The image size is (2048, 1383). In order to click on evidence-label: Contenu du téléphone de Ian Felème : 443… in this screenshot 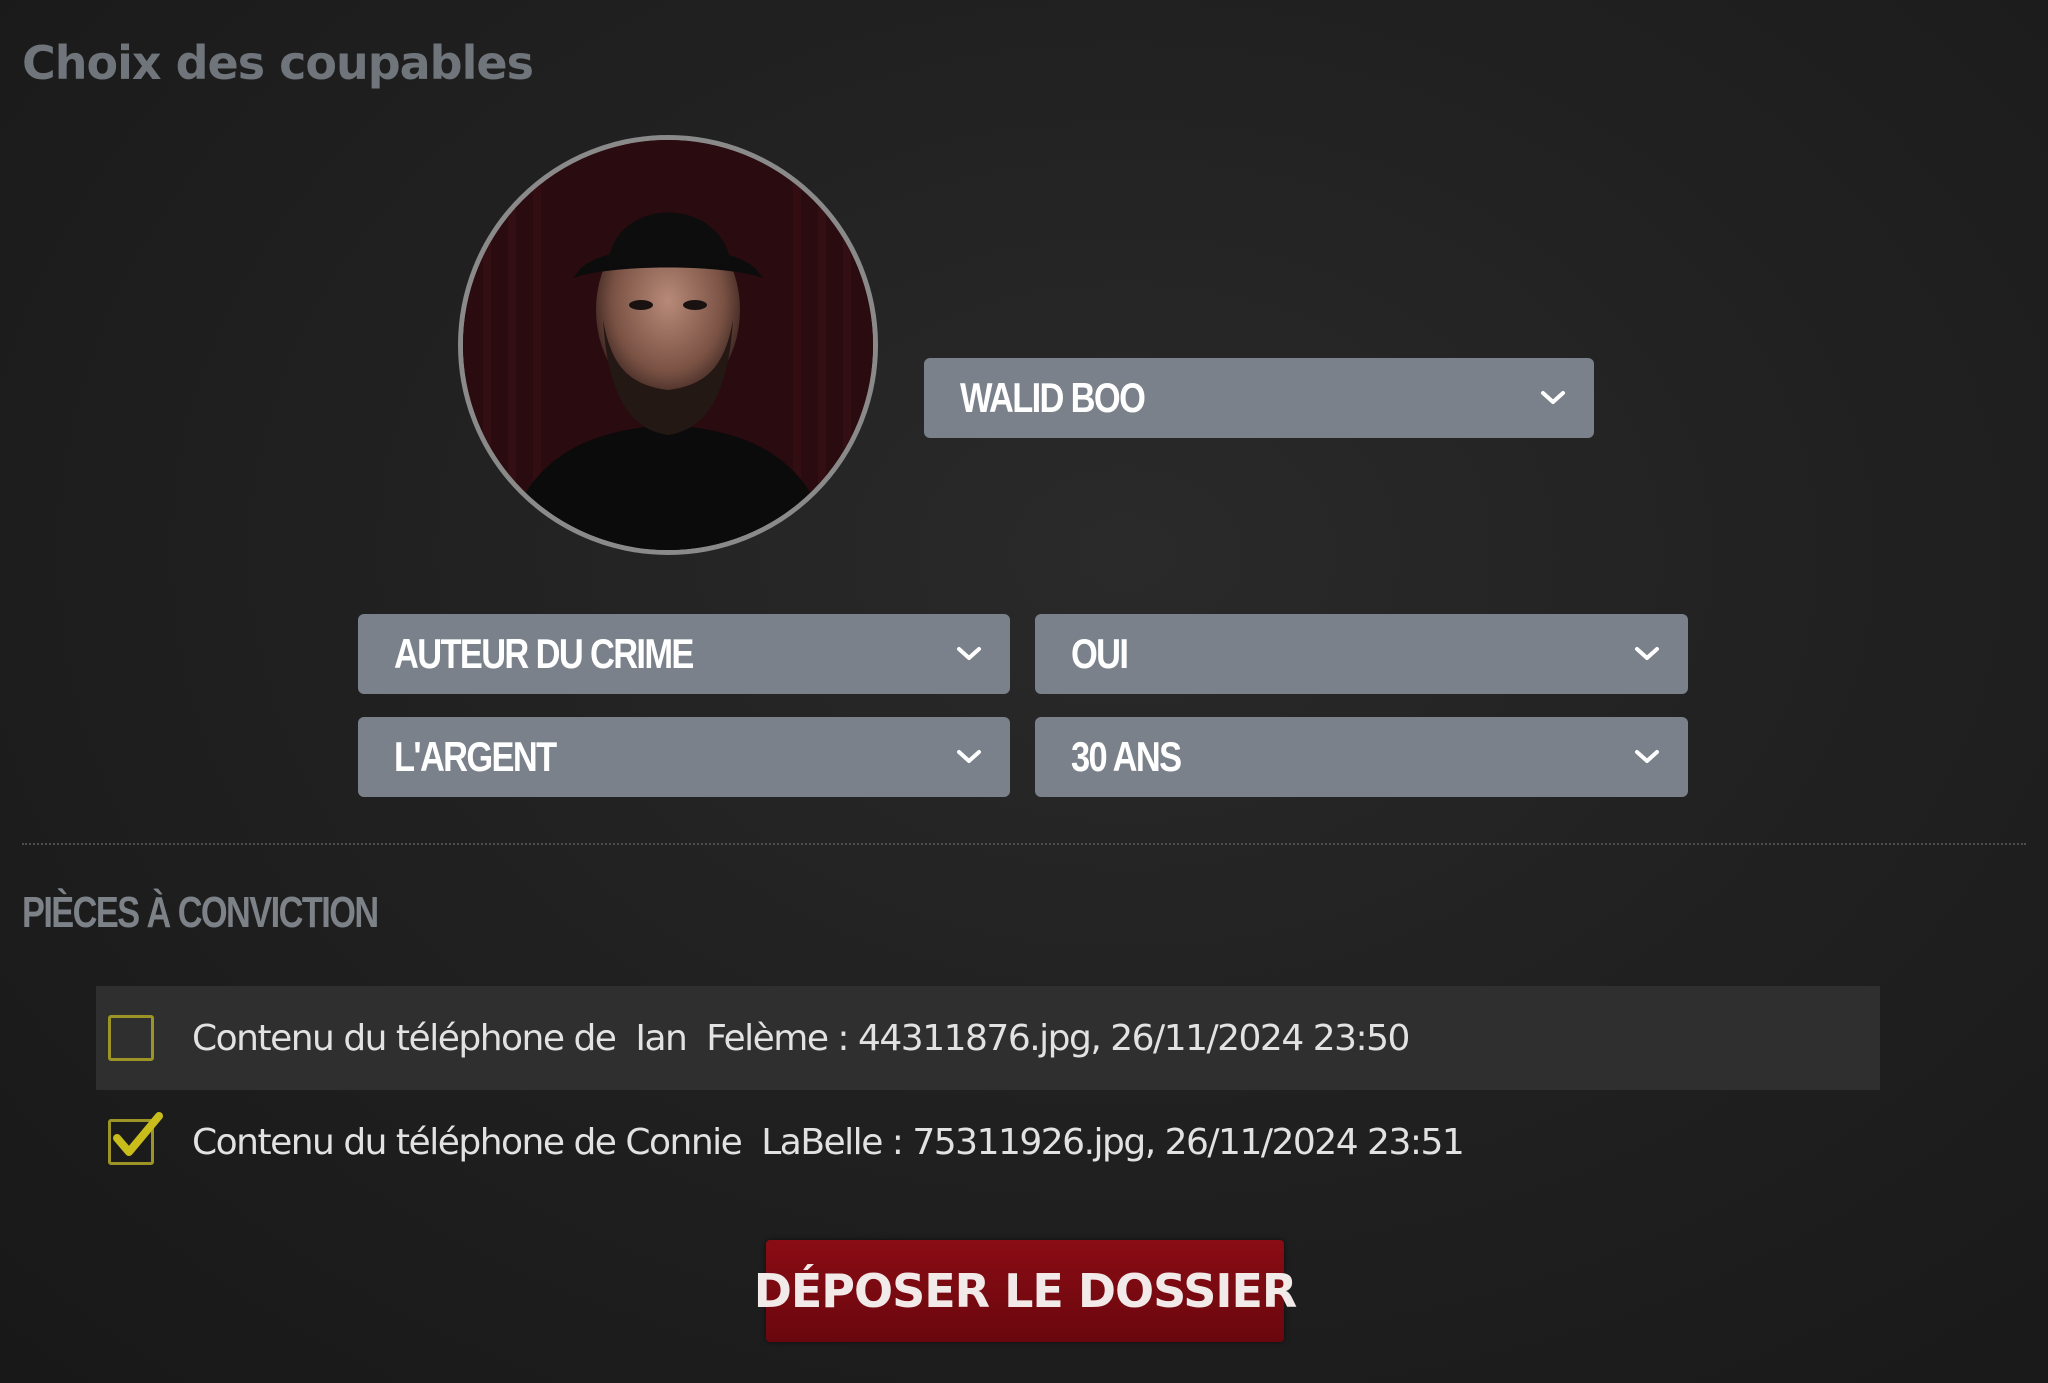, I will do `click(801, 1038)`.